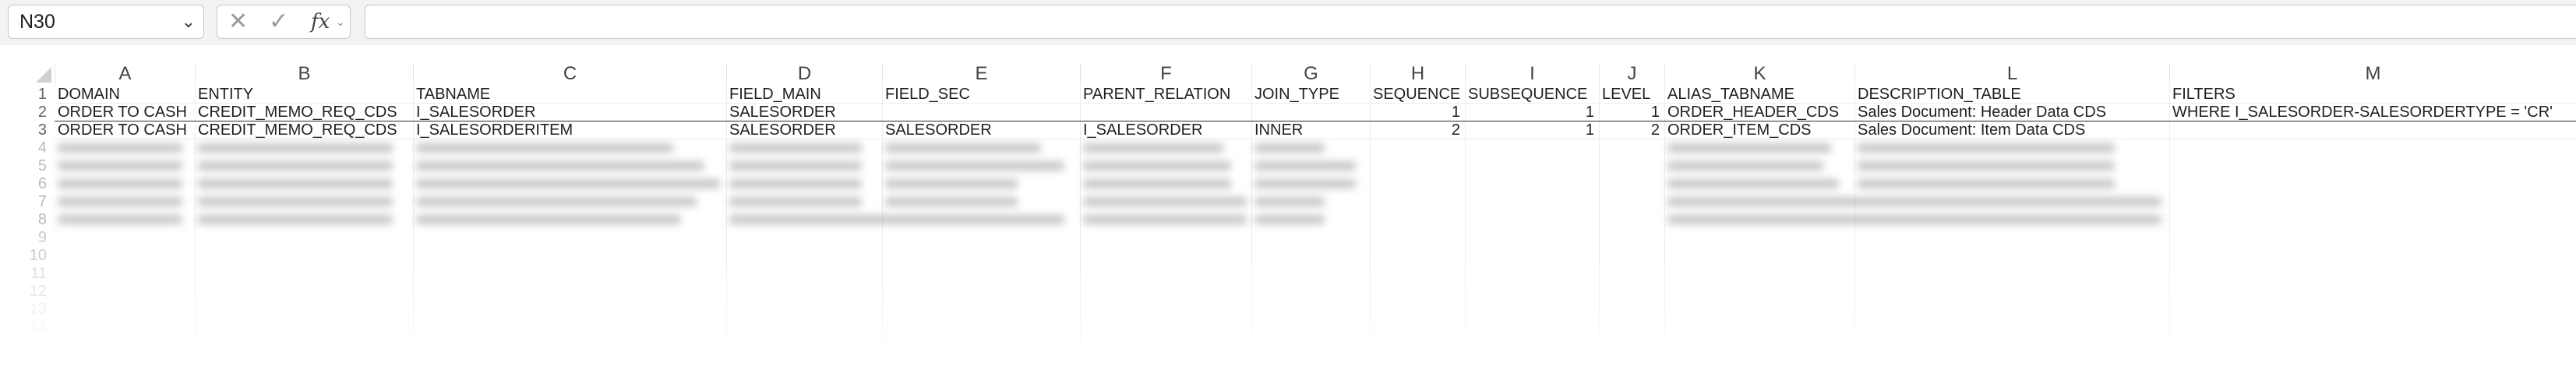 Image resolution: width=2576 pixels, height=366 pixels. Describe the element at coordinates (25, 202) in the screenshot. I see `row-header: 7` at that location.